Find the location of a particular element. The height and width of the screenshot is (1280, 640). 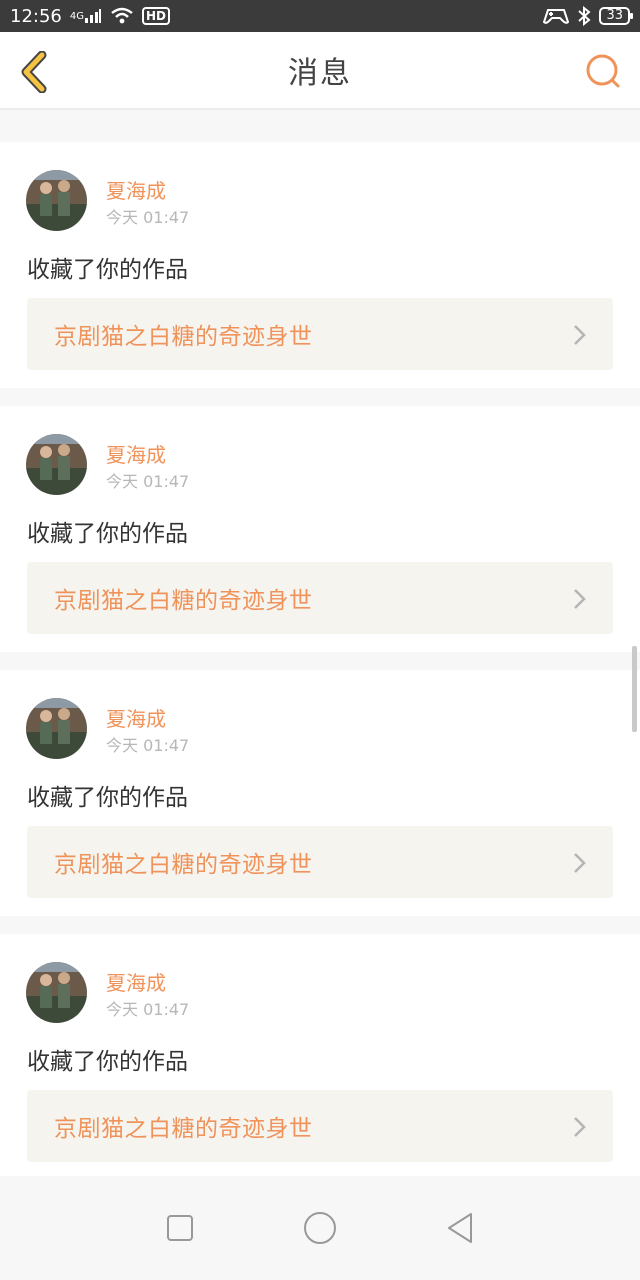

recent-apps-icon is located at coordinates (180, 1228).